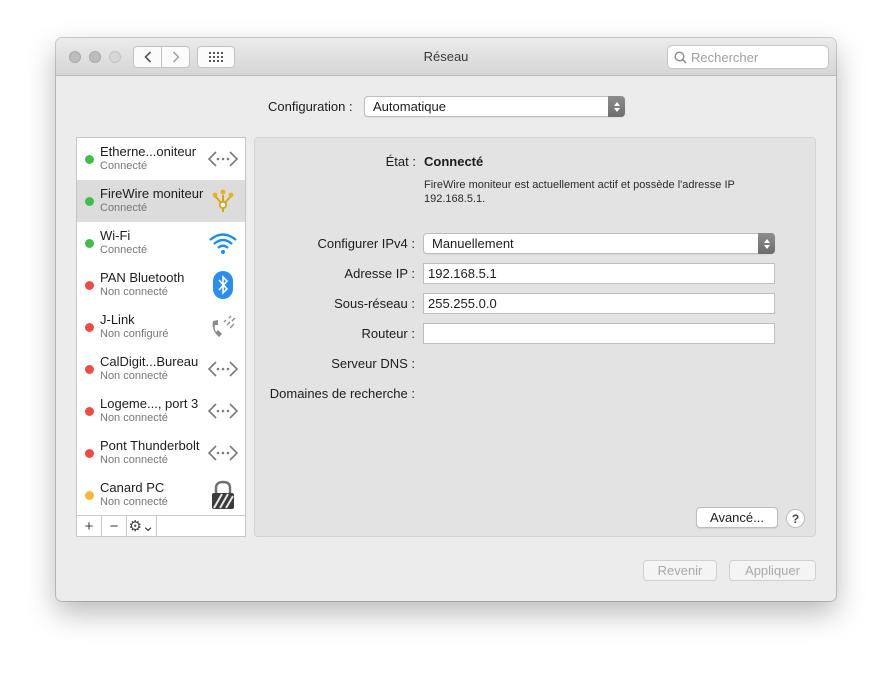 The width and height of the screenshot is (892, 675). I want to click on state-value: Connecté, so click(454, 161).